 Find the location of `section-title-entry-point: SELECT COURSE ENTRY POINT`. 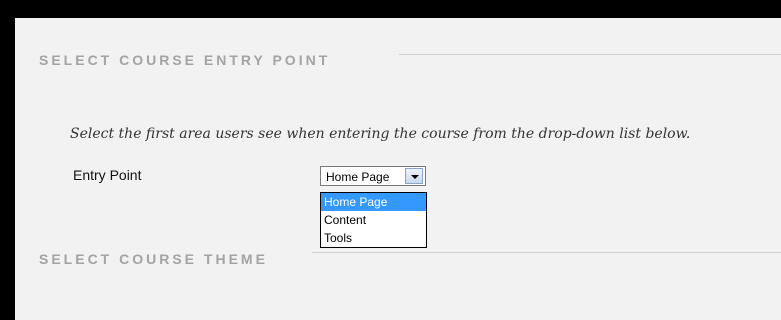

section-title-entry-point: SELECT COURSE ENTRY POINT is located at coordinates (185, 60).